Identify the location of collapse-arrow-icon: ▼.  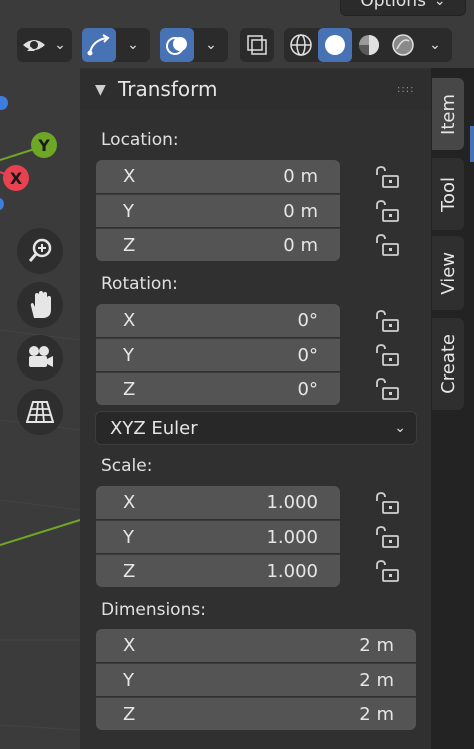
(100, 90).